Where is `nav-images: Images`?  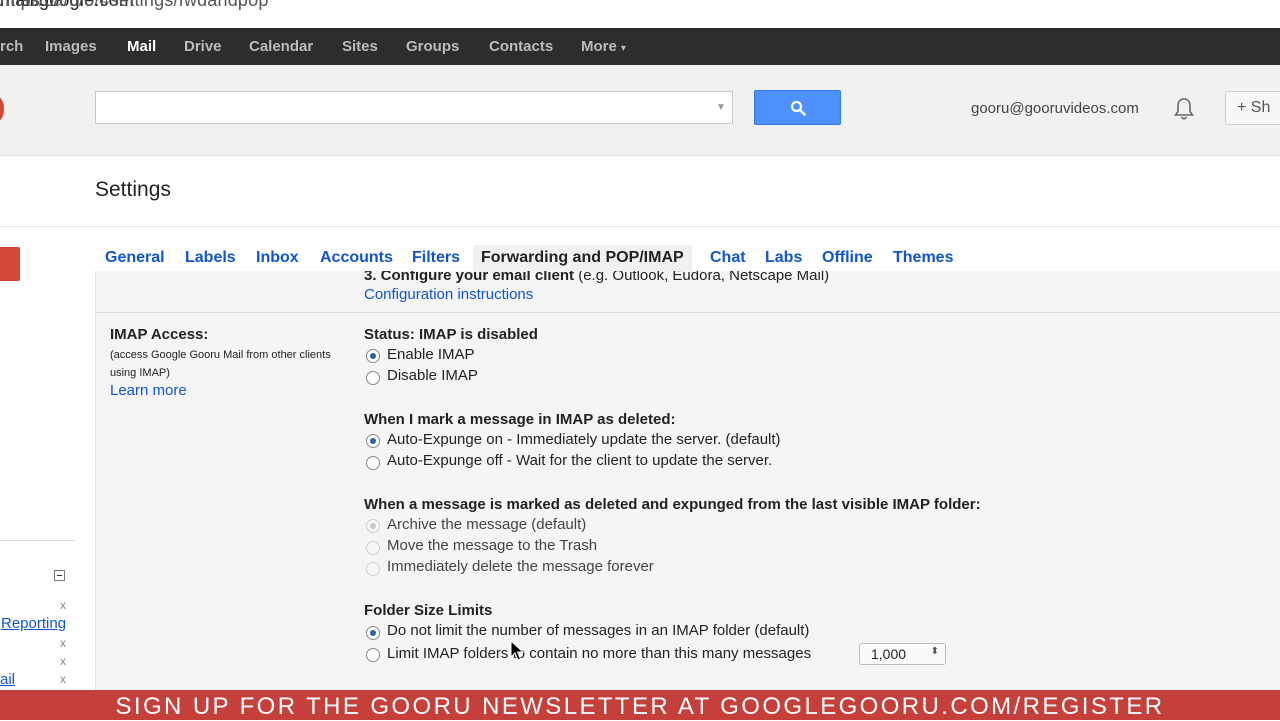 nav-images: Images is located at coordinates (71, 46).